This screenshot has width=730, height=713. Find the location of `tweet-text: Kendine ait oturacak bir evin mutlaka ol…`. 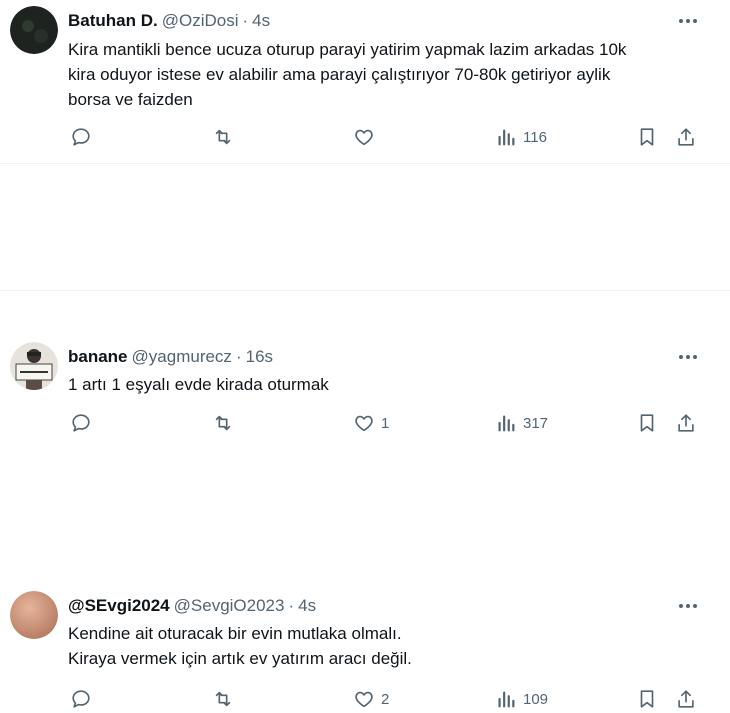

tweet-text: Kendine ait oturacak bir evin mutlaka ol… is located at coordinates (379, 646).